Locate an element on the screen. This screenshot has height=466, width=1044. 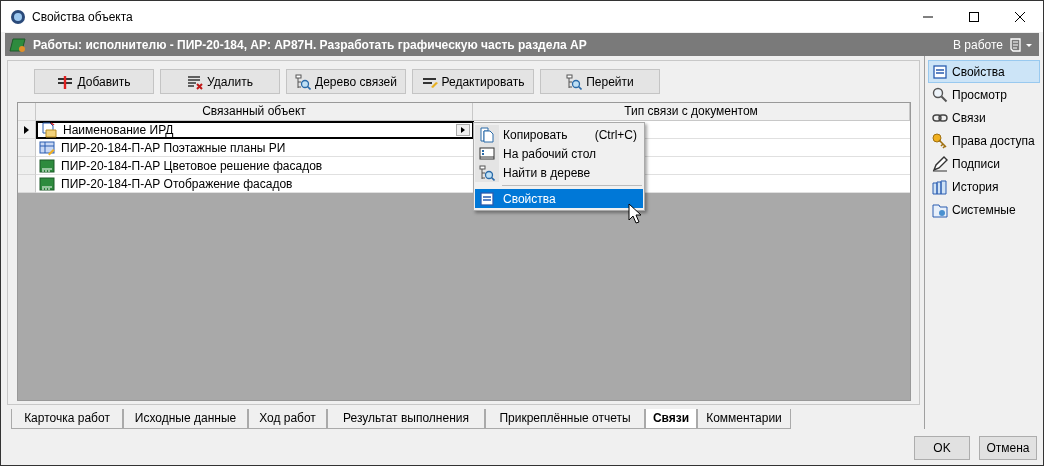
dialog-button: OK is located at coordinates (942, 448).